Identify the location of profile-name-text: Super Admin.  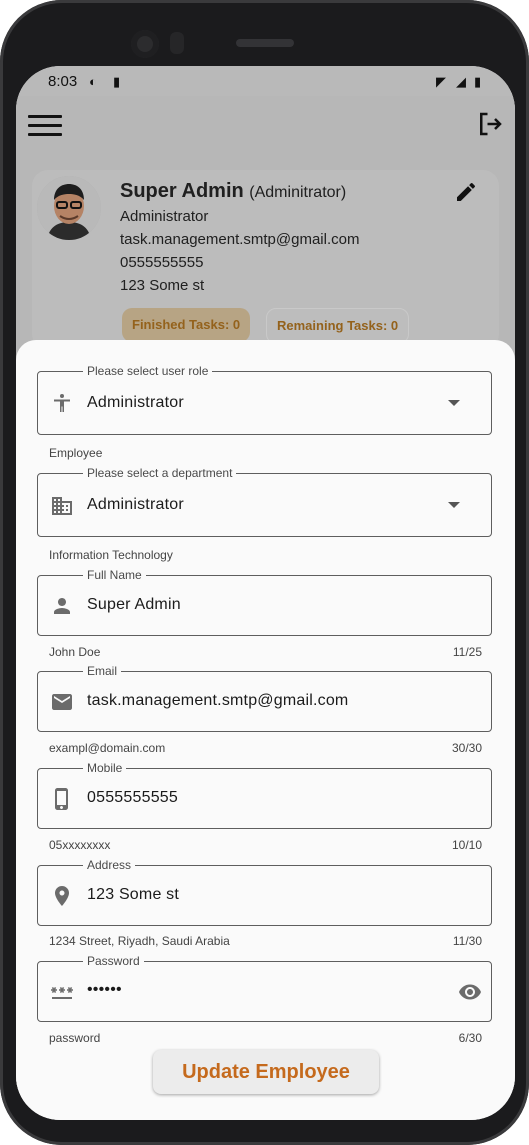
(182, 191).